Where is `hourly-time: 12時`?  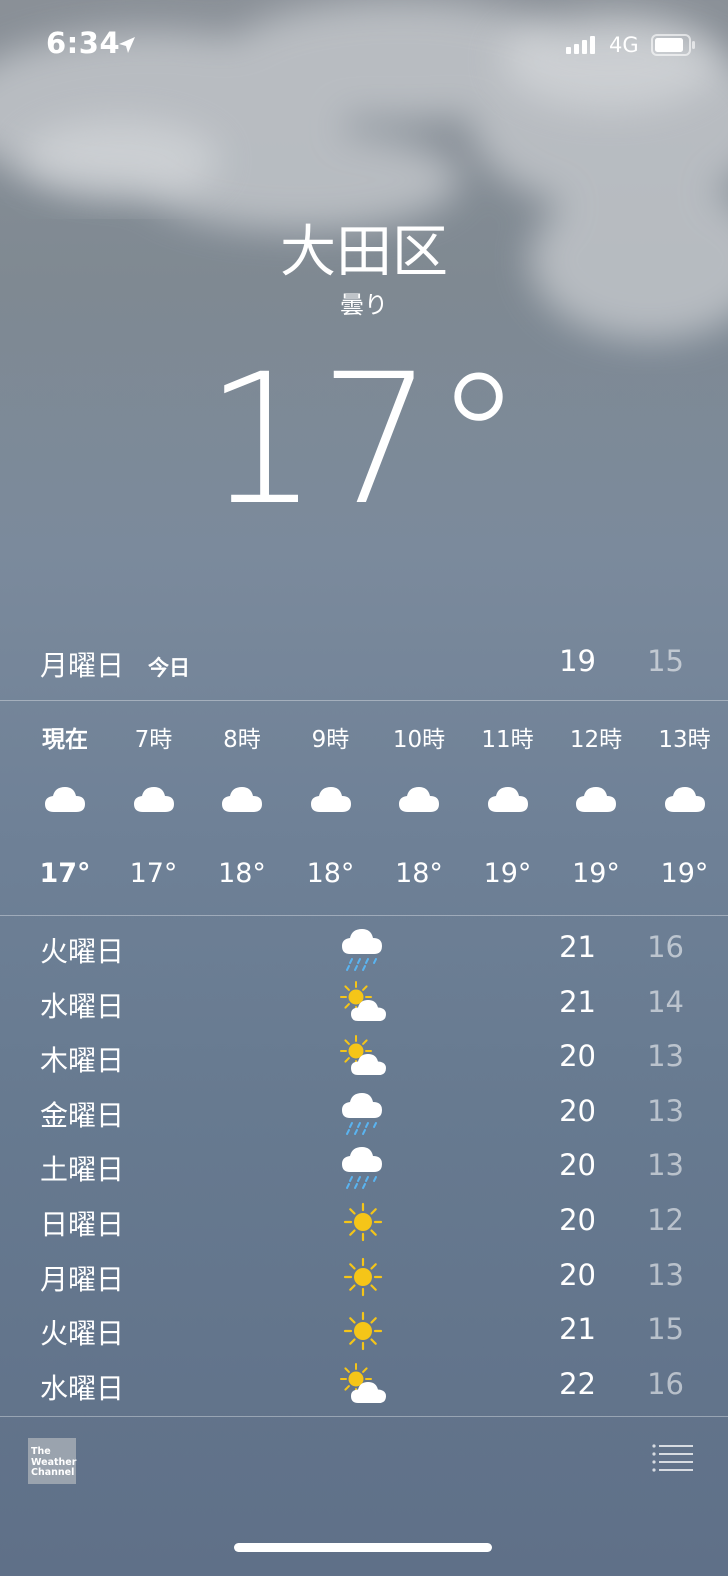
hourly-time: 12時 is located at coordinates (596, 740).